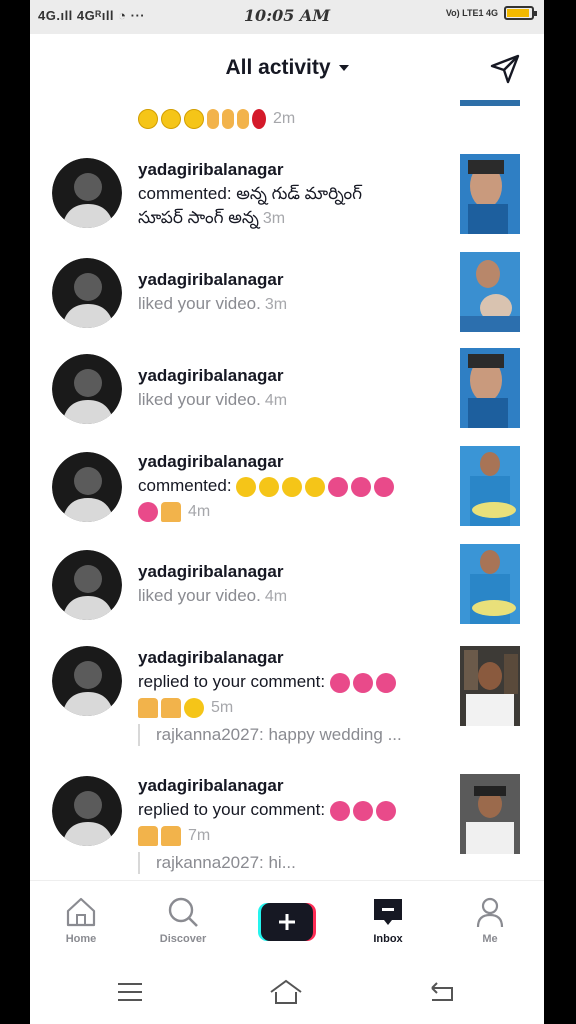 This screenshot has height=1024, width=576. I want to click on activity-action: liked your video., so click(199, 303).